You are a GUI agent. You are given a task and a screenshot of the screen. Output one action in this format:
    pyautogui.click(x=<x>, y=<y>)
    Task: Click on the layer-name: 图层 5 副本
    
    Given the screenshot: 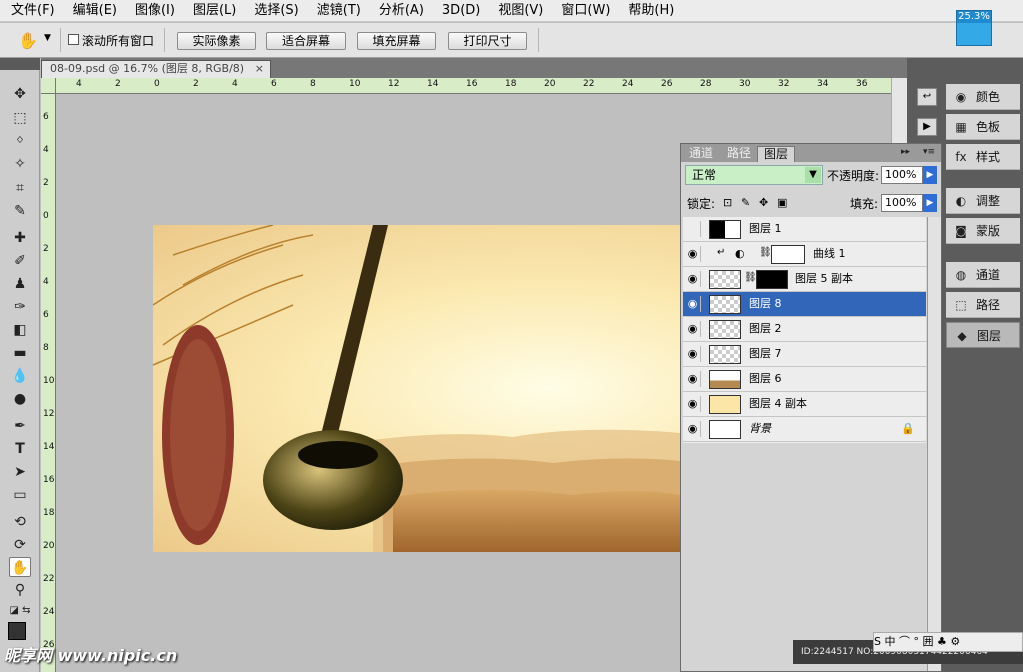 What is the action you would take?
    pyautogui.click(x=824, y=278)
    